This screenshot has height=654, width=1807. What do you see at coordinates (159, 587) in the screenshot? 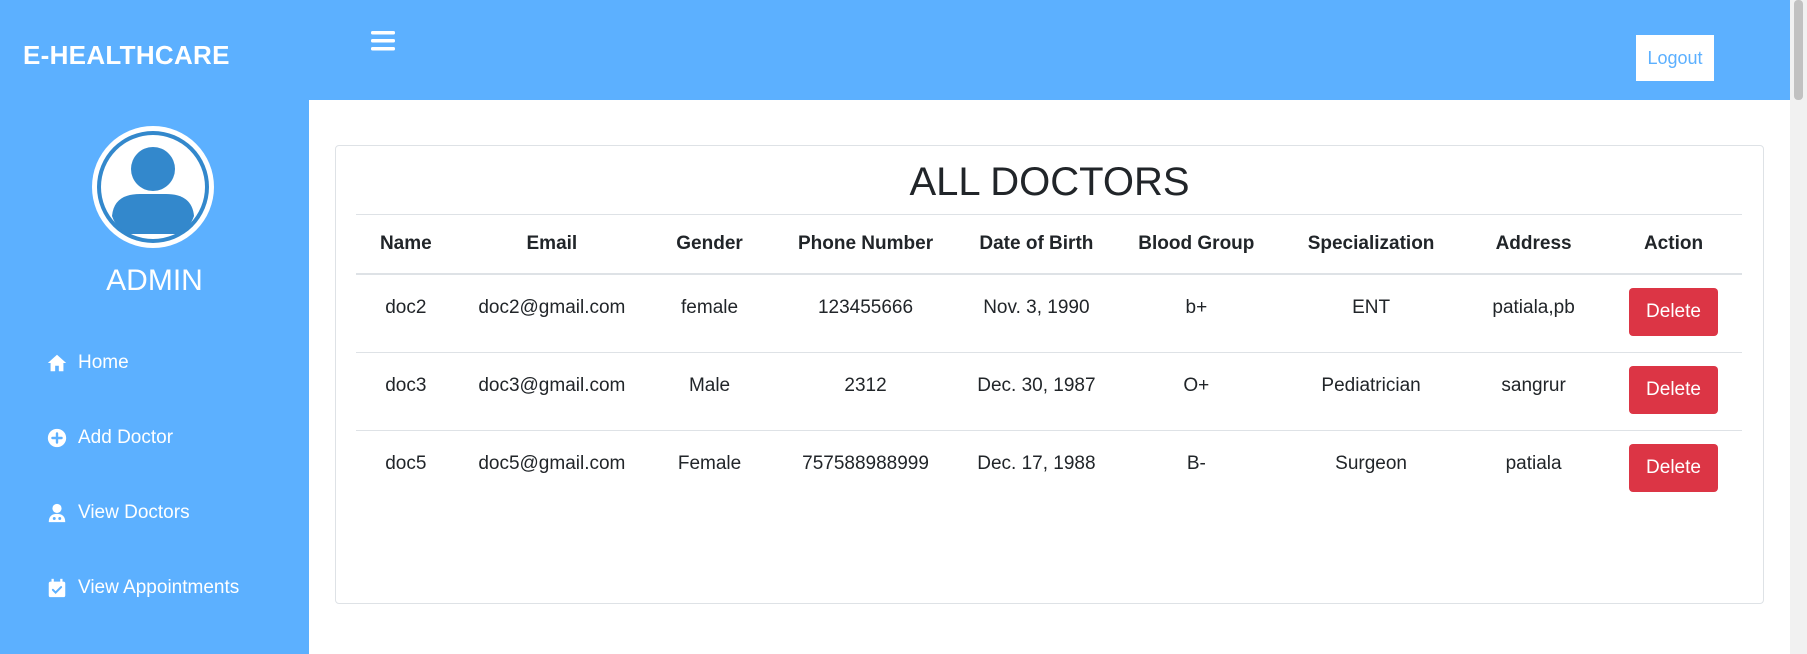
I see `sidebar-item-label: View Appointments` at bounding box center [159, 587].